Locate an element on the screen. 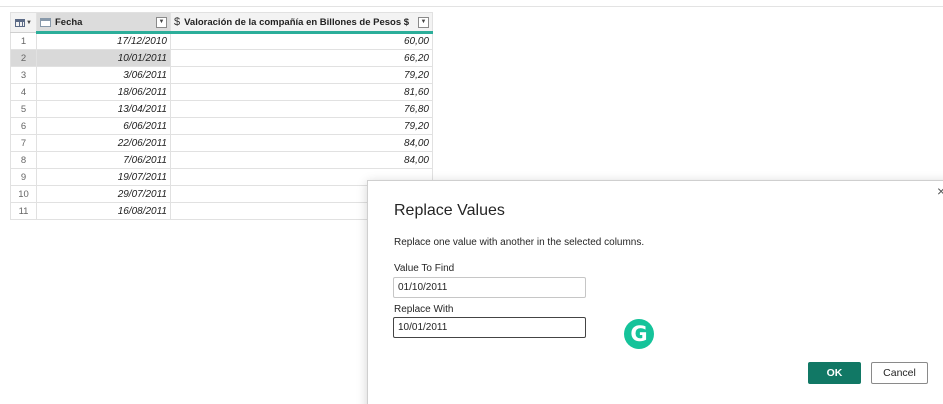 This screenshot has height=404, width=943. cell-valor: 60,00 is located at coordinates (301, 41).